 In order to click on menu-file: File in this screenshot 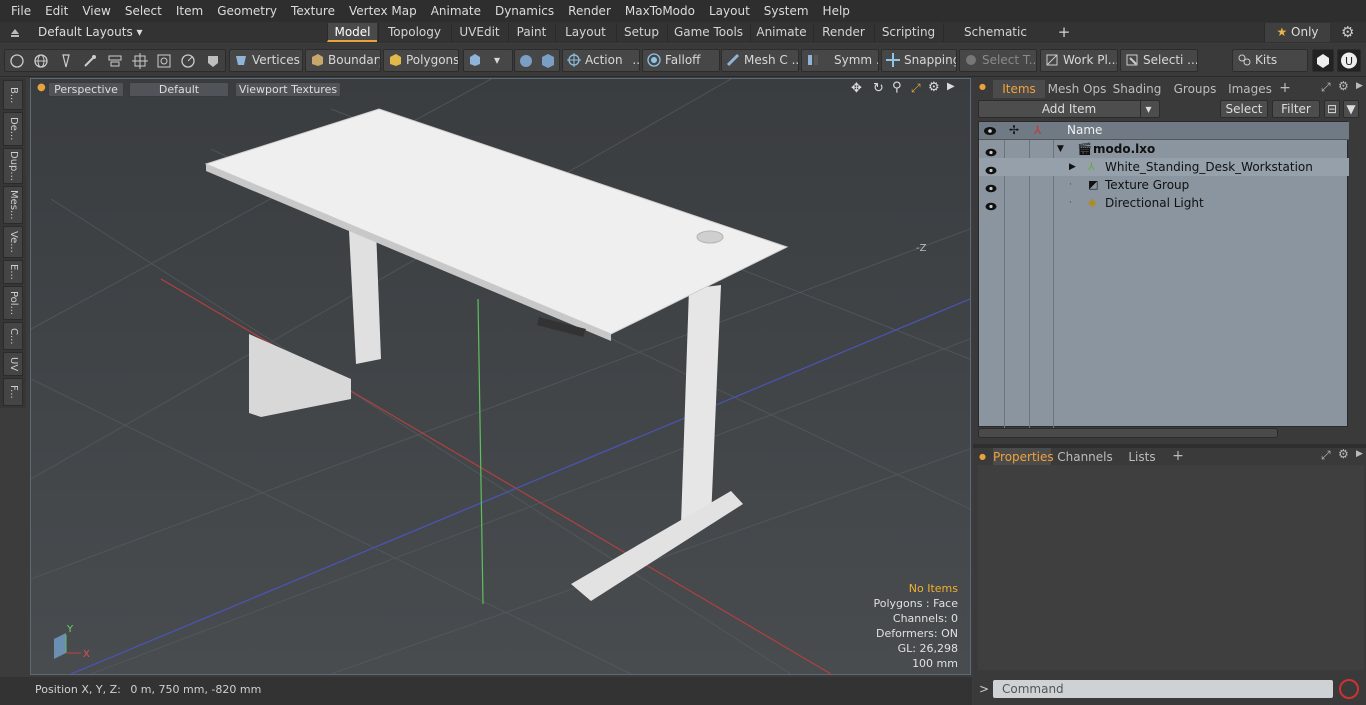, I will do `click(21, 11)`.